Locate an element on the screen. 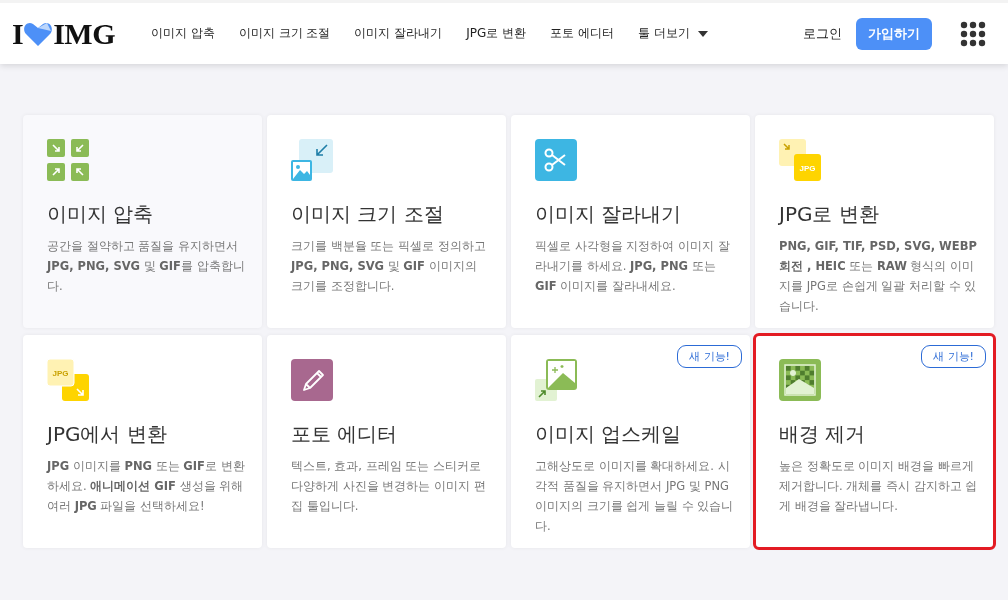 Image resolution: width=1008 pixels, height=600 pixels. card-description: 텍스트, 효과, 프레임 또는 스티커로 다양하게 사진을 변경하는 이미지 편집 툴입니다. is located at coordinates (389, 486).